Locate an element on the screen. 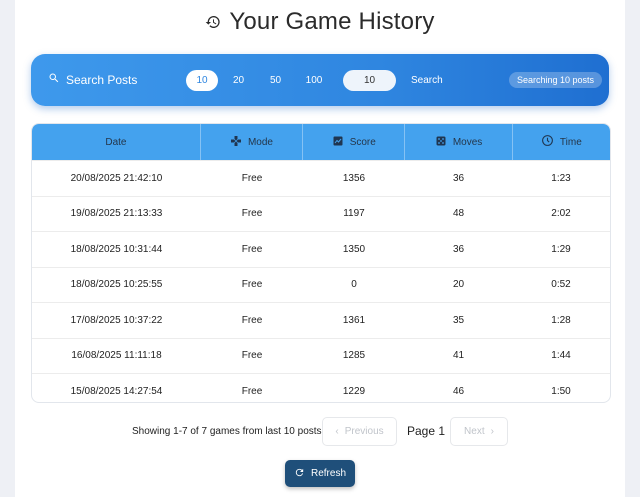  header-date: Date is located at coordinates (116, 142).